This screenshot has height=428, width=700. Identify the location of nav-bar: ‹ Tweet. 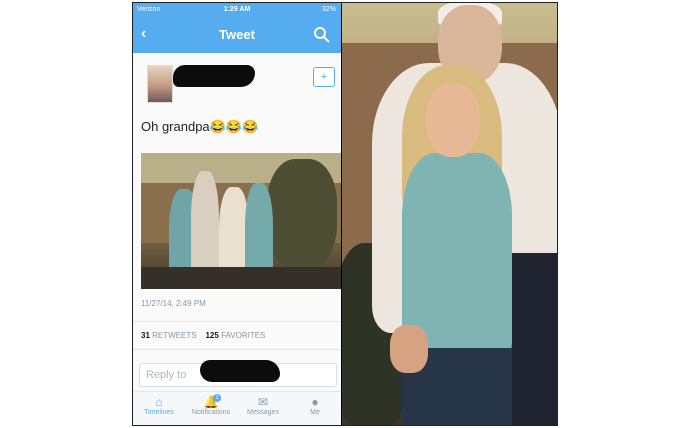
(237, 35).